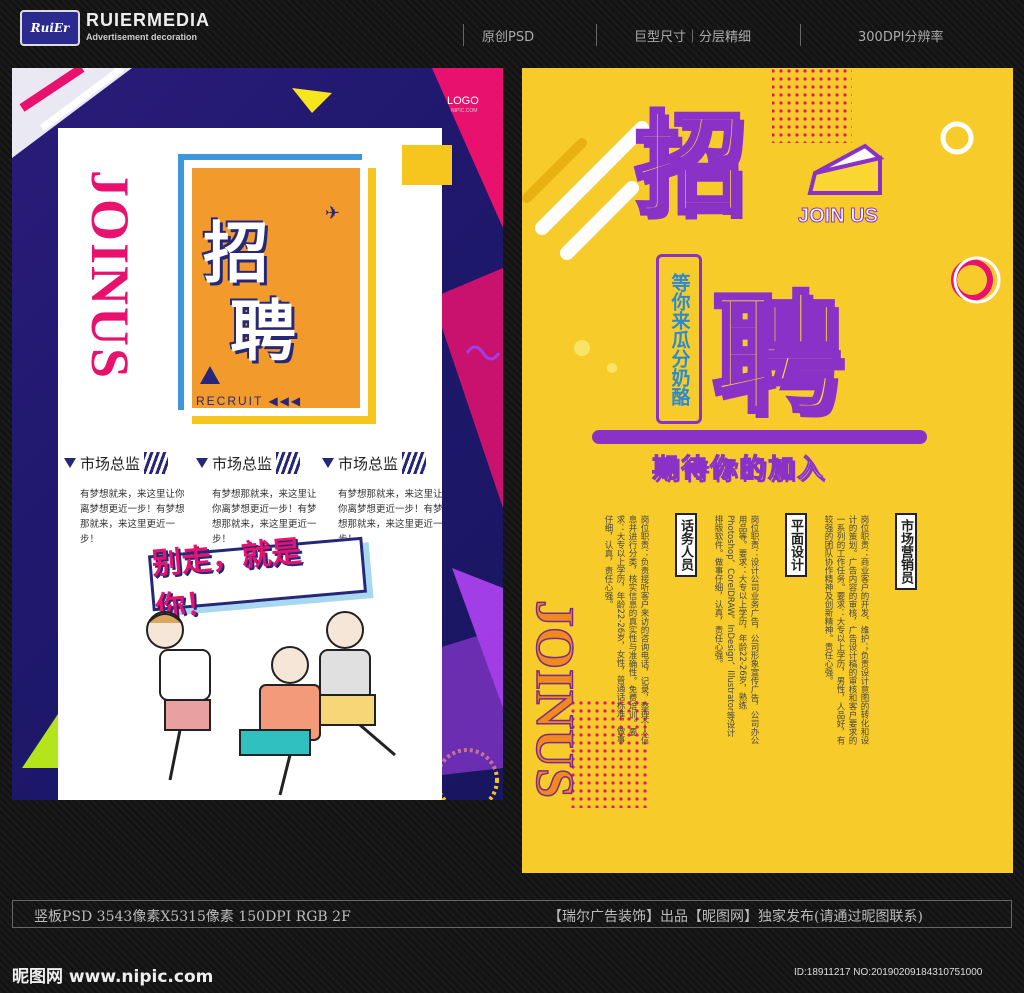 This screenshot has height=993, width=1024. What do you see at coordinates (679, 339) in the screenshot?
I see `vertical-slogan: 等你来瓜分奶酪` at bounding box center [679, 339].